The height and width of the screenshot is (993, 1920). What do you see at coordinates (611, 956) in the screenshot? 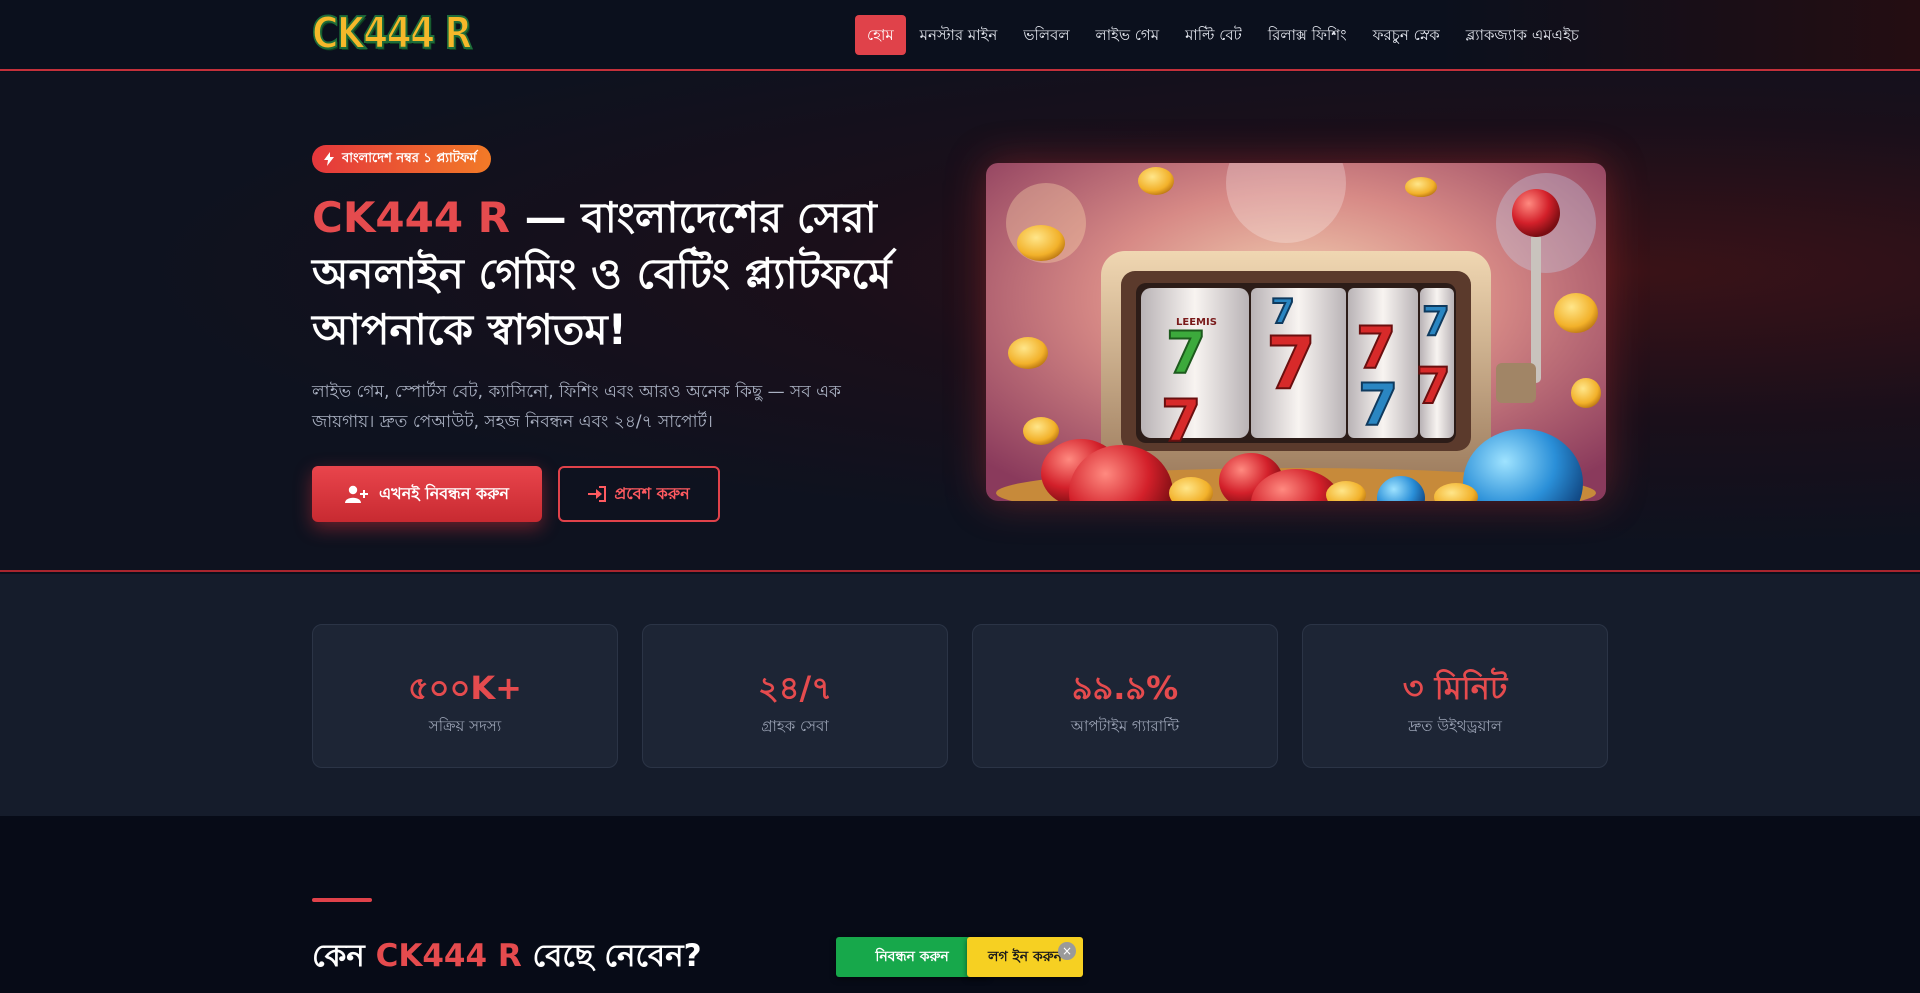
I see `why-title-suffix: বেছে নেবেন?` at bounding box center [611, 956].